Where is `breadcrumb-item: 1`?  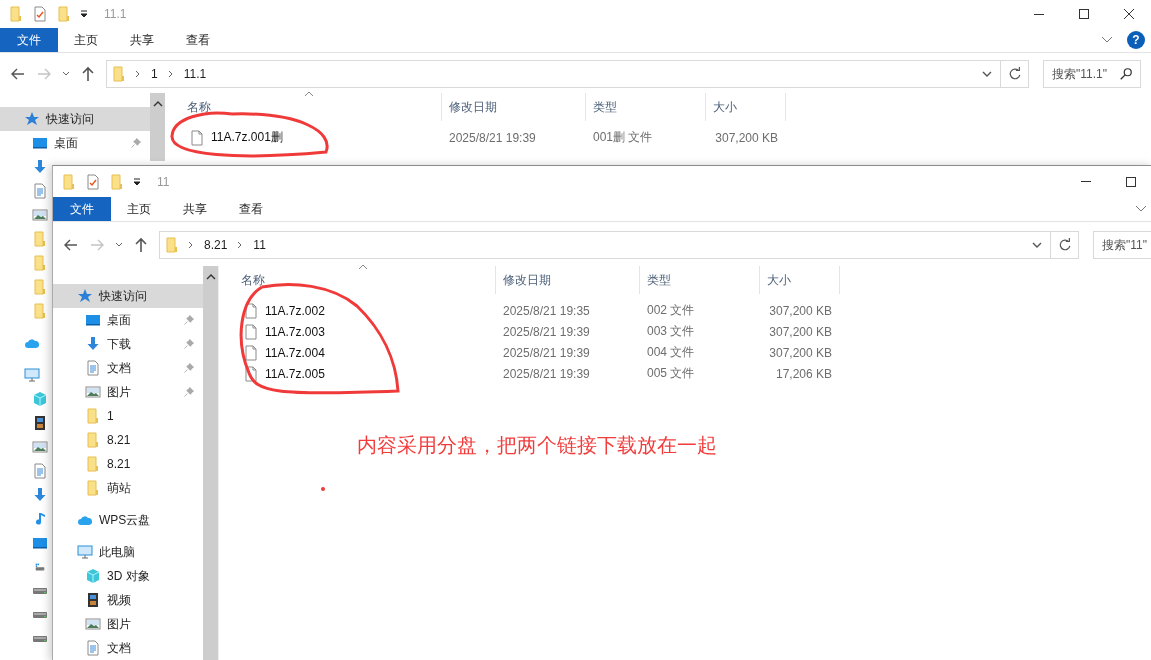
breadcrumb-item: 1 is located at coordinates (154, 74).